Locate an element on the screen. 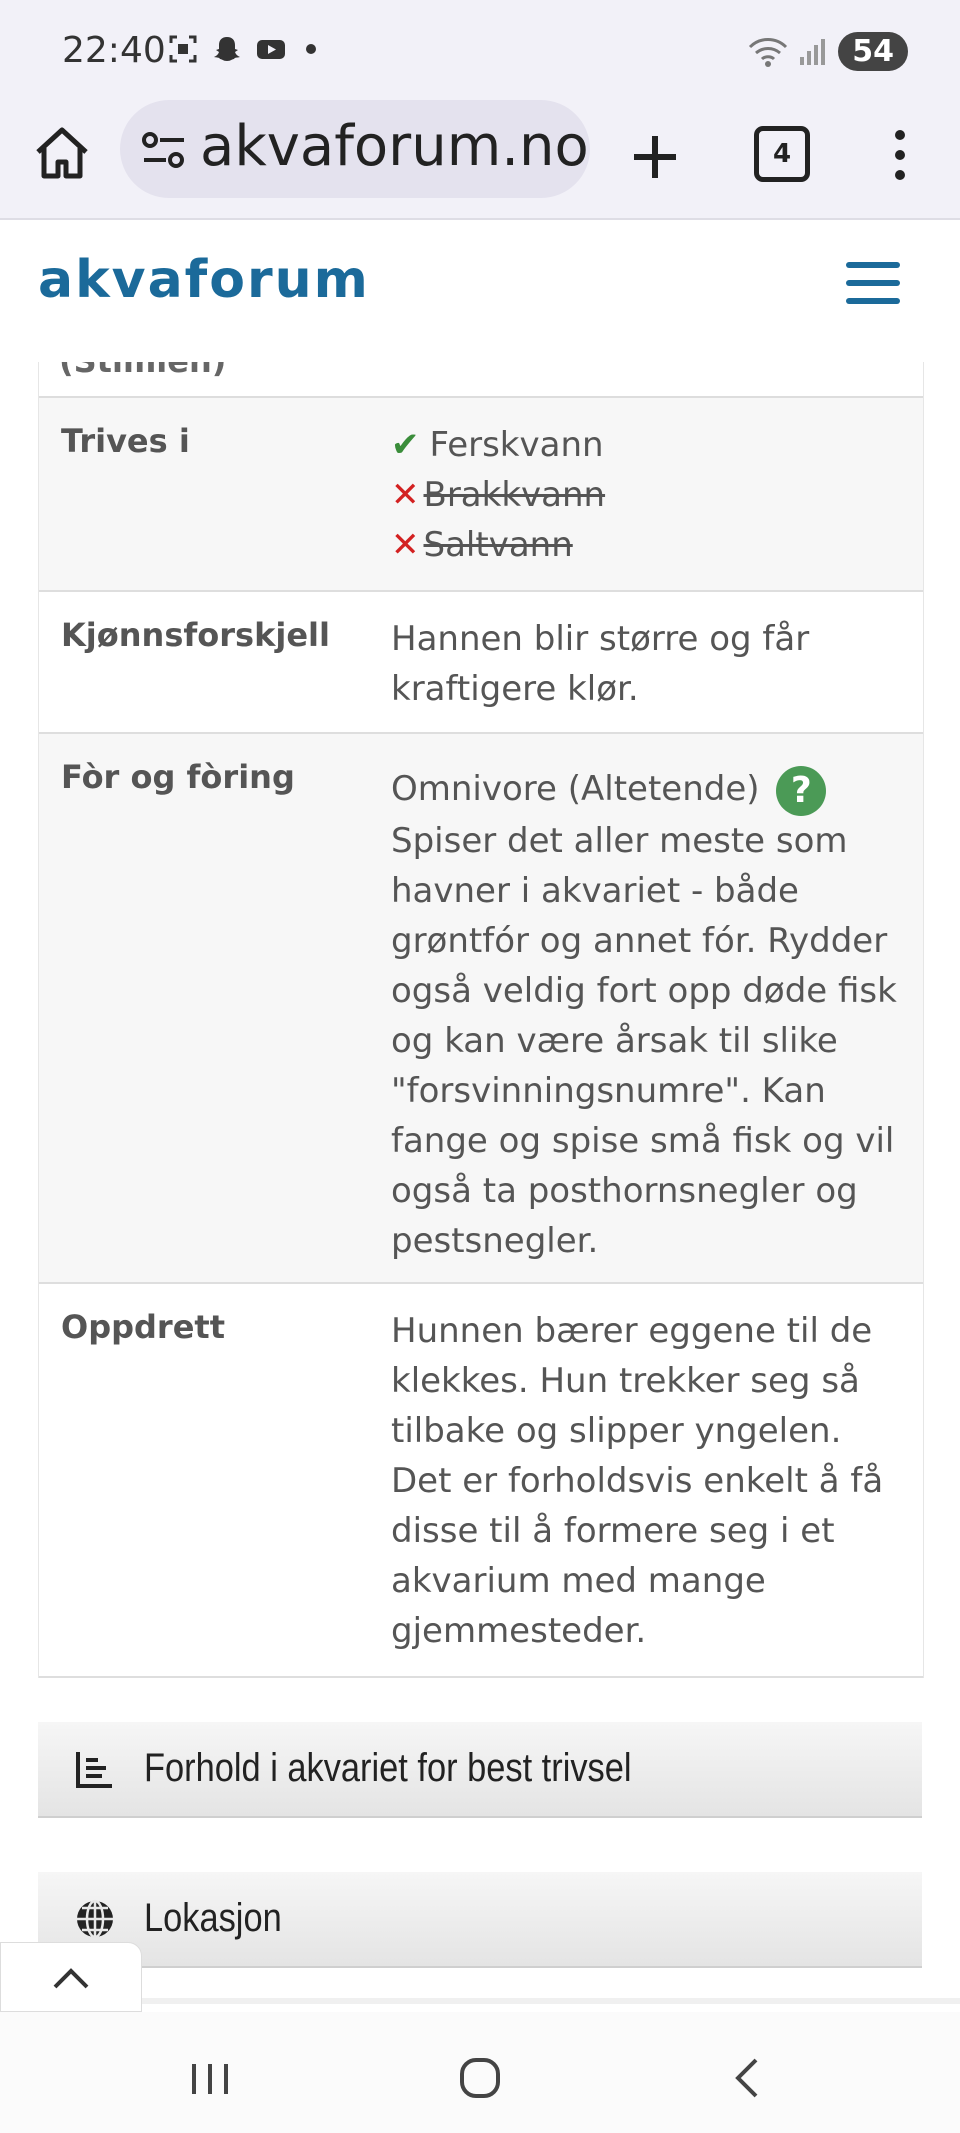  row-label: Kjønnsforskjell is located at coordinates (195, 635).